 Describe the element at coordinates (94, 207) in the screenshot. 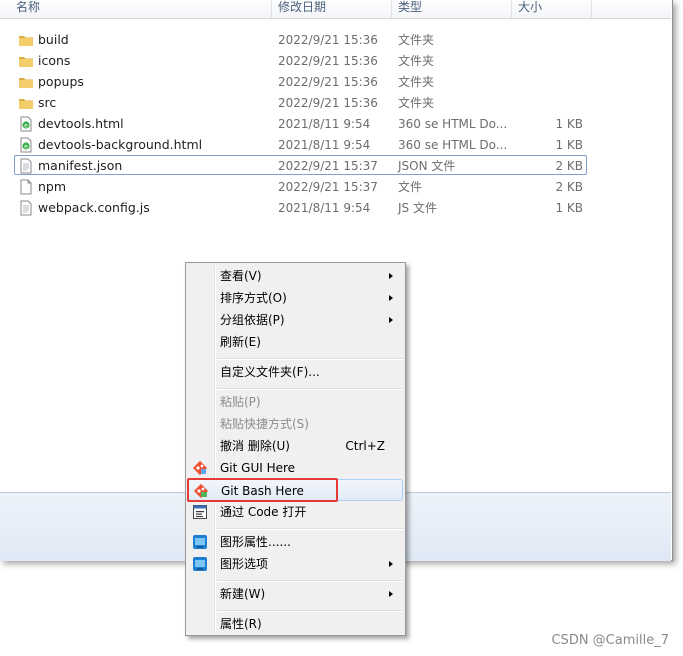

I see `file-name: webpack.config.js` at that location.